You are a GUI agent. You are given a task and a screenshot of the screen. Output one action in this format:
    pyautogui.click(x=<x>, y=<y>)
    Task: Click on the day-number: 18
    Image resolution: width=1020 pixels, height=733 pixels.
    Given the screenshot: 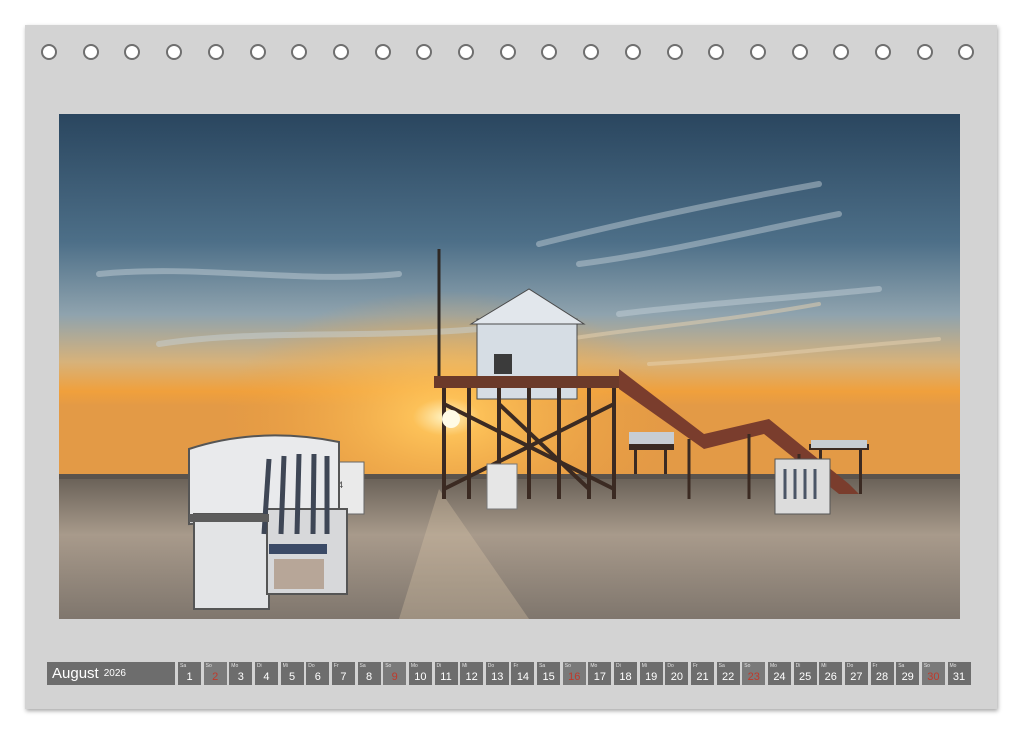 What is the action you would take?
    pyautogui.click(x=625, y=677)
    